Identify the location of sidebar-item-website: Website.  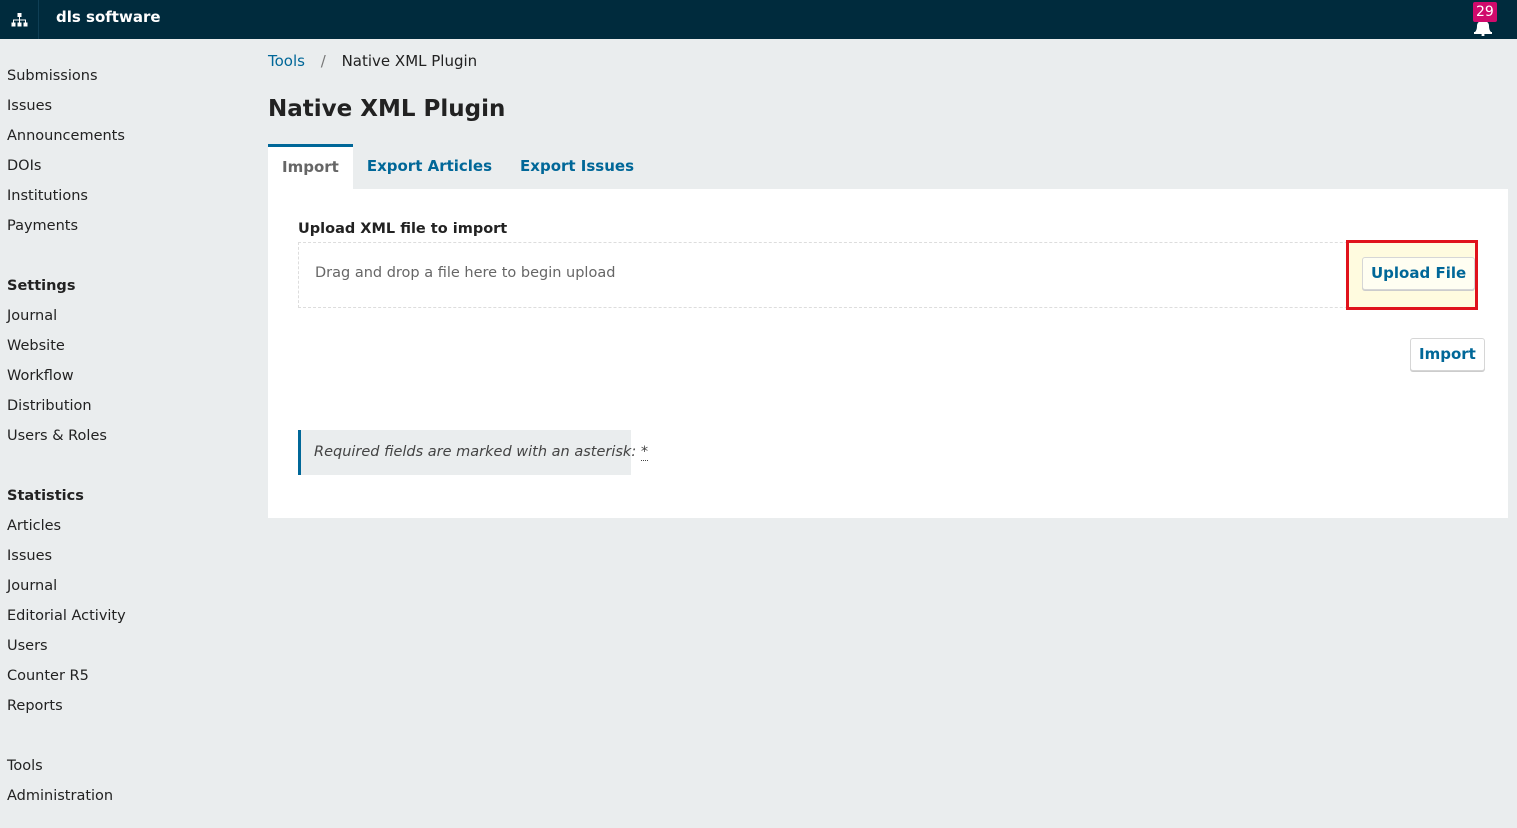
(122, 346).